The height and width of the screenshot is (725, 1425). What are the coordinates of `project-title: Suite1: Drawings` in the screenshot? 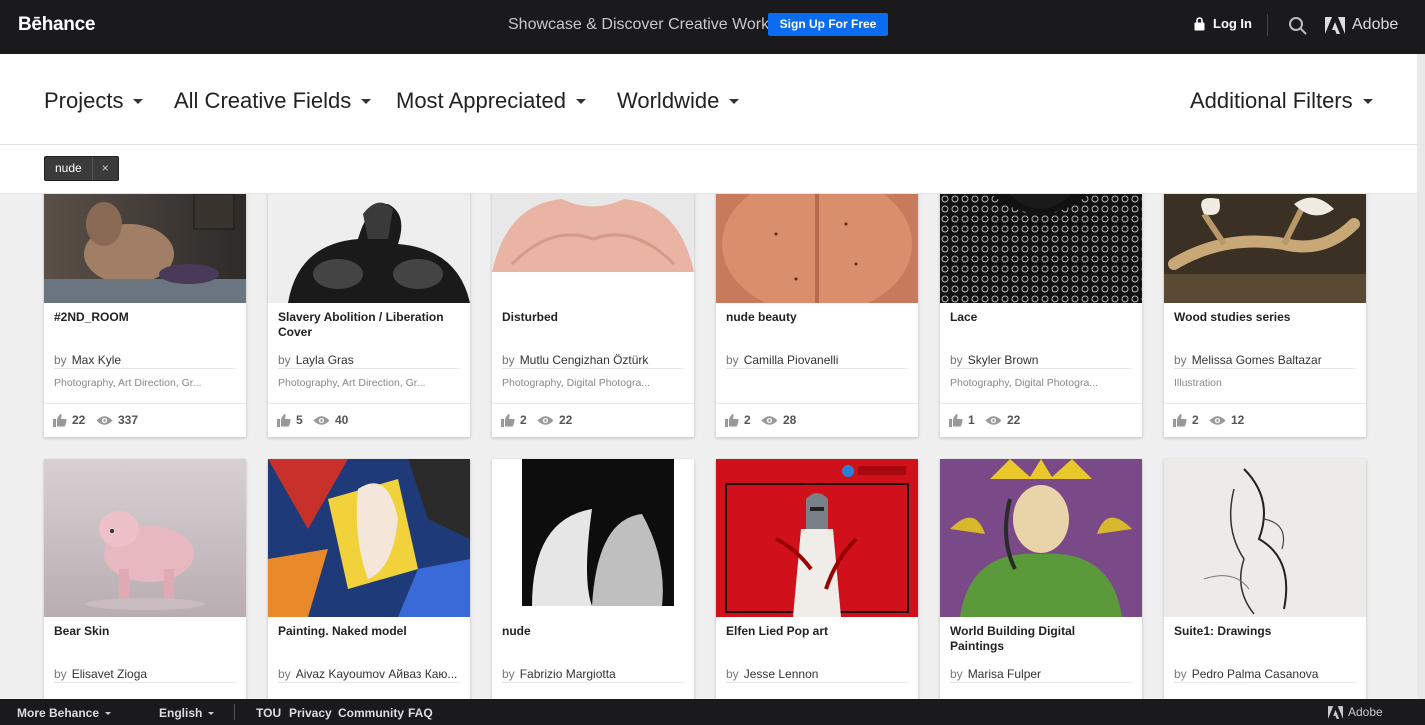 It's located at (1265, 631).